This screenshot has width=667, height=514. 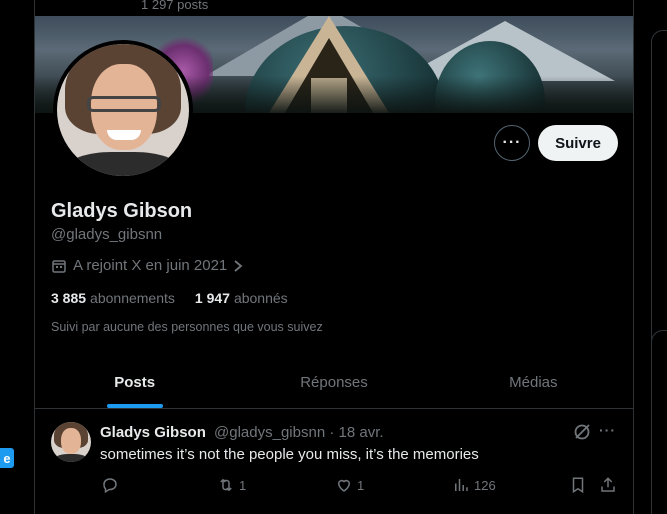 I want to click on tab-posts-label: Posts, so click(x=135, y=382).